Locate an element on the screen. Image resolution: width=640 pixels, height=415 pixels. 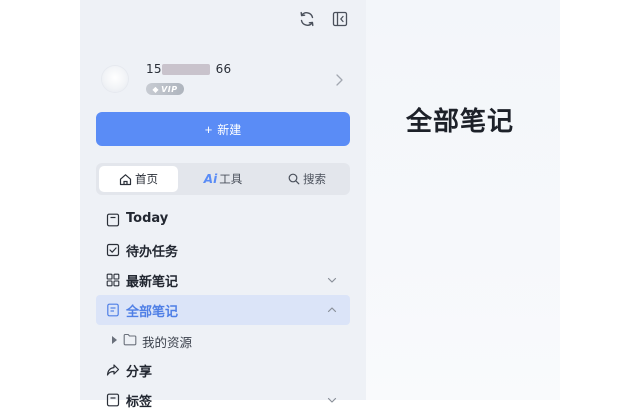
sidebar-collapse-icon is located at coordinates (340, 19).